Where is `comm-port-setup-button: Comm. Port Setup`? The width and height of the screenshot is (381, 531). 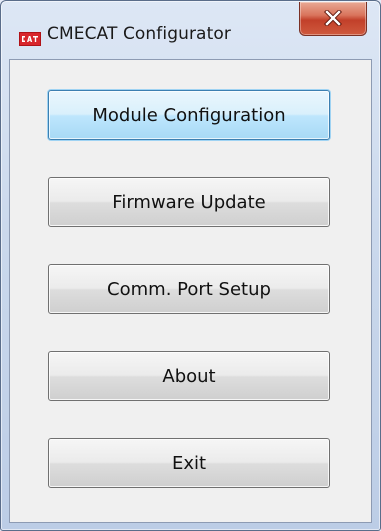
comm-port-setup-button: Comm. Port Setup is located at coordinates (189, 289).